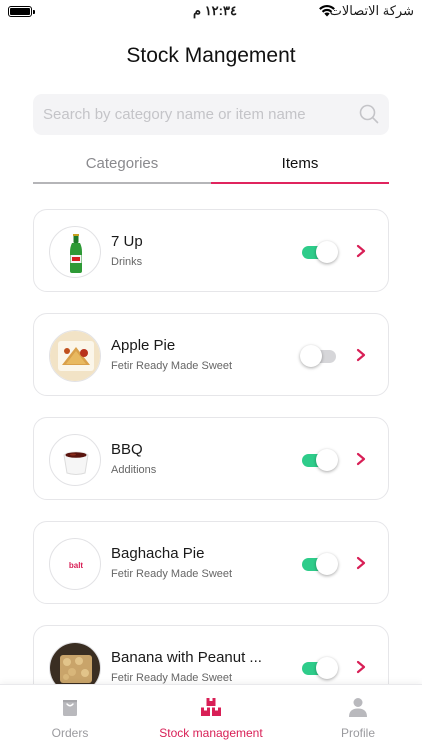 The image size is (422, 750). Describe the element at coordinates (215, 10) in the screenshot. I see `status-time: ١٢:٣٤ م` at that location.